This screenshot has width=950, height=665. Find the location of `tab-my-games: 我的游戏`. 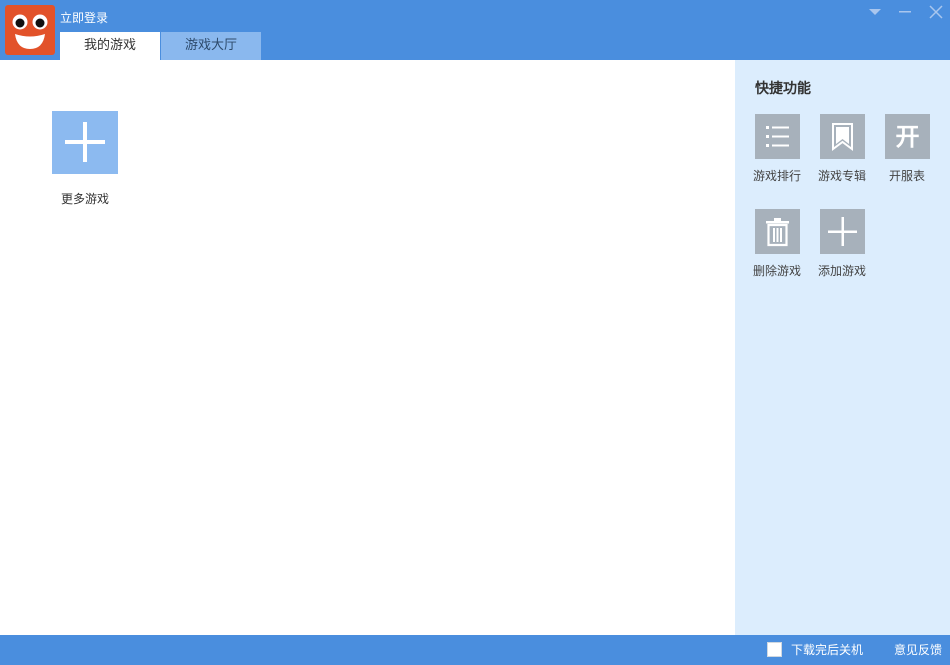

tab-my-games: 我的游戏 is located at coordinates (110, 46).